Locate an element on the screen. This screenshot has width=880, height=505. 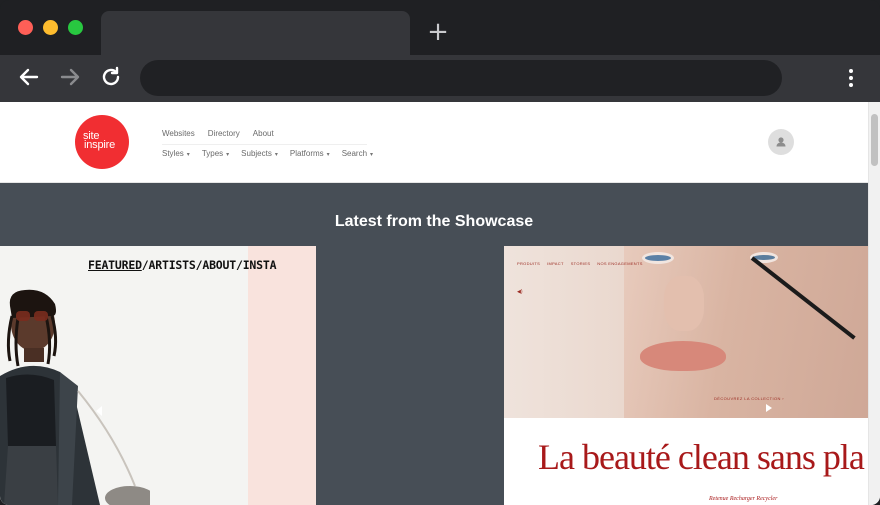
nav-impact: IMPACT is located at coordinates (555, 263).